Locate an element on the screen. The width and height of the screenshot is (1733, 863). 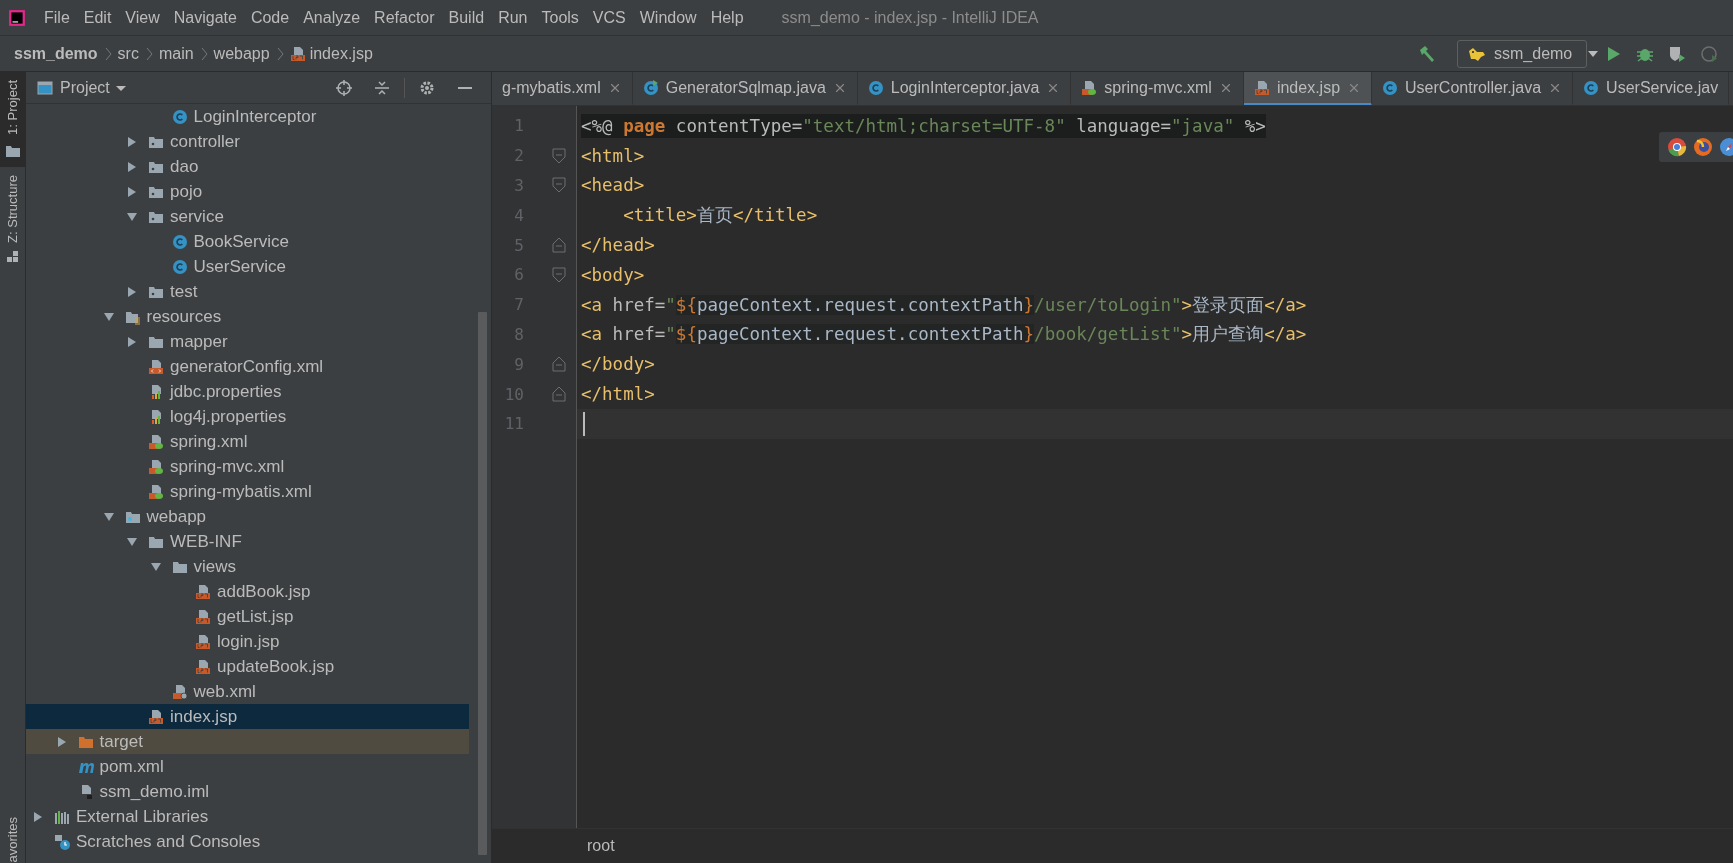
text-cursor is located at coordinates (584, 423).